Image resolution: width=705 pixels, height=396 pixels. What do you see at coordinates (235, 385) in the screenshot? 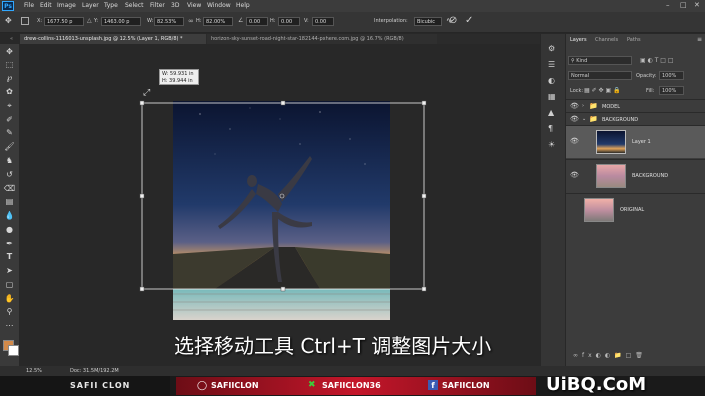
I see `banner-instagram-handle: SAFIICLON` at bounding box center [235, 385].